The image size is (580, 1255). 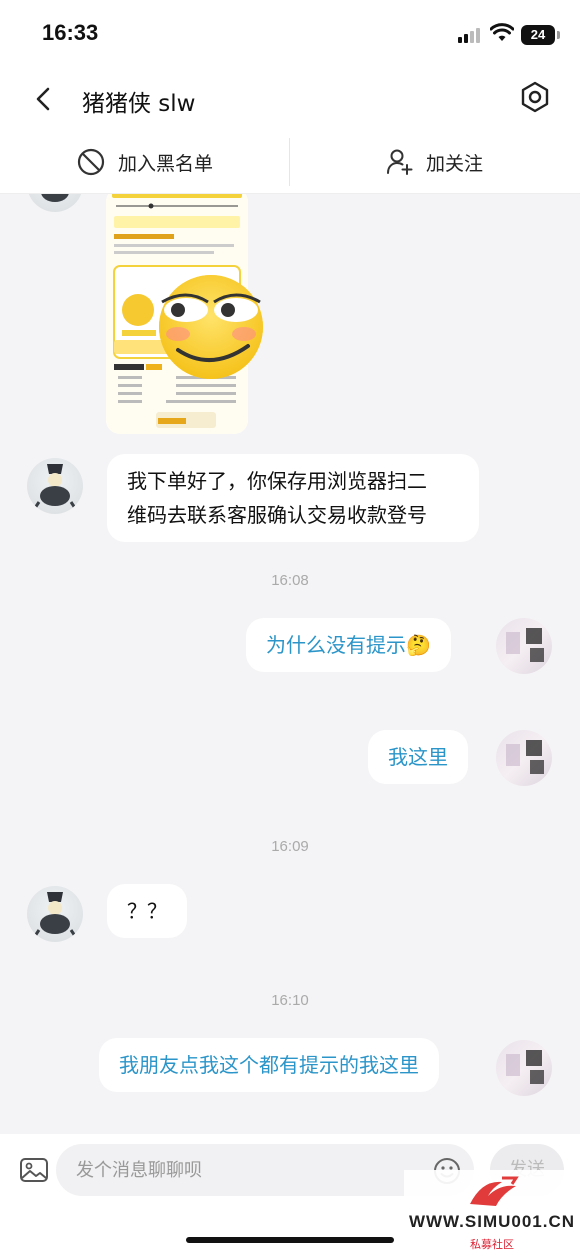 I want to click on blacklist-button: 加入黑名单, so click(x=144, y=162).